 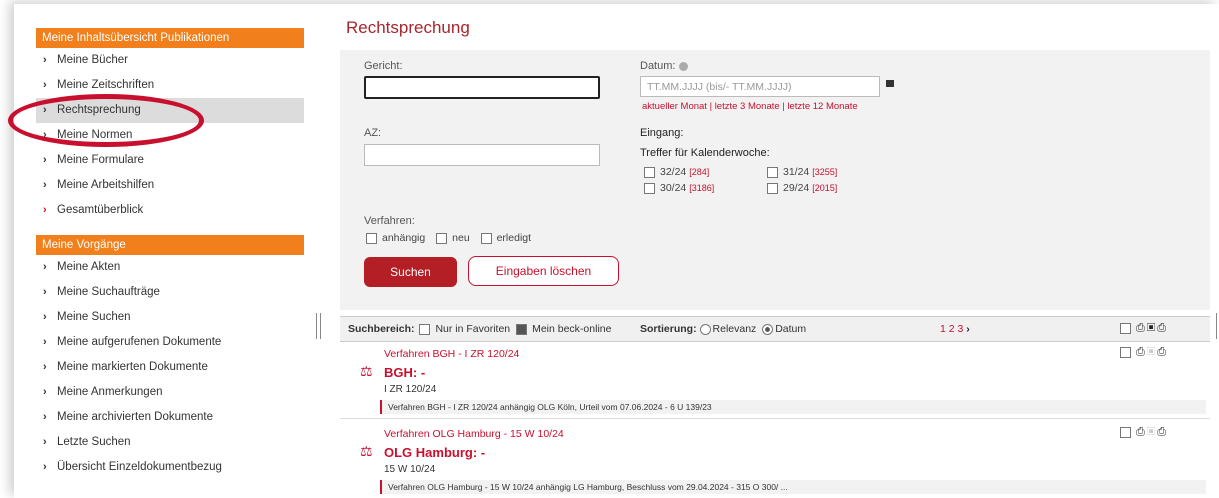 What do you see at coordinates (425, 329) in the screenshot?
I see `favoriten-checkbox` at bounding box center [425, 329].